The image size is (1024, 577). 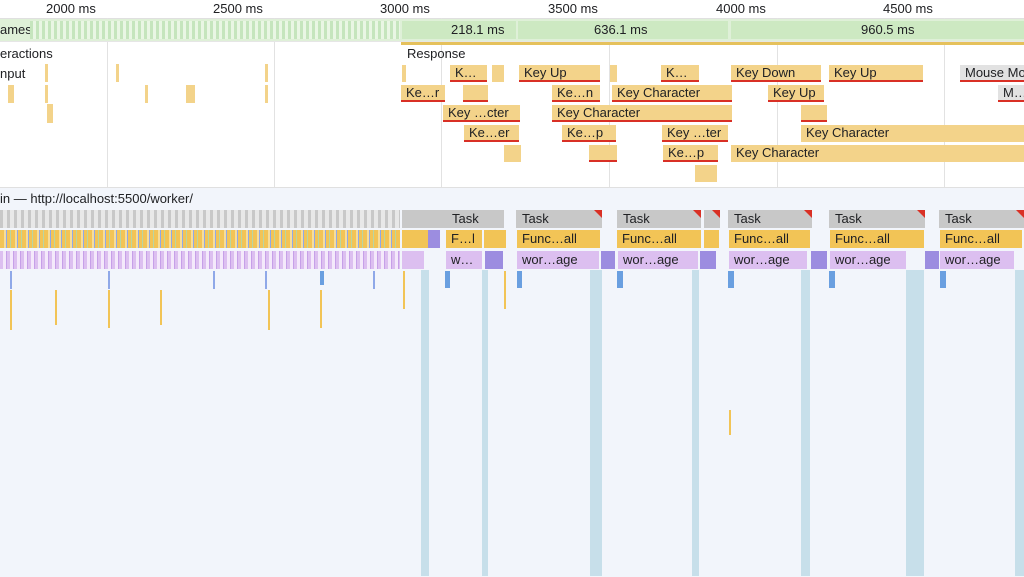 I want to click on task-strip, so click(x=200, y=219).